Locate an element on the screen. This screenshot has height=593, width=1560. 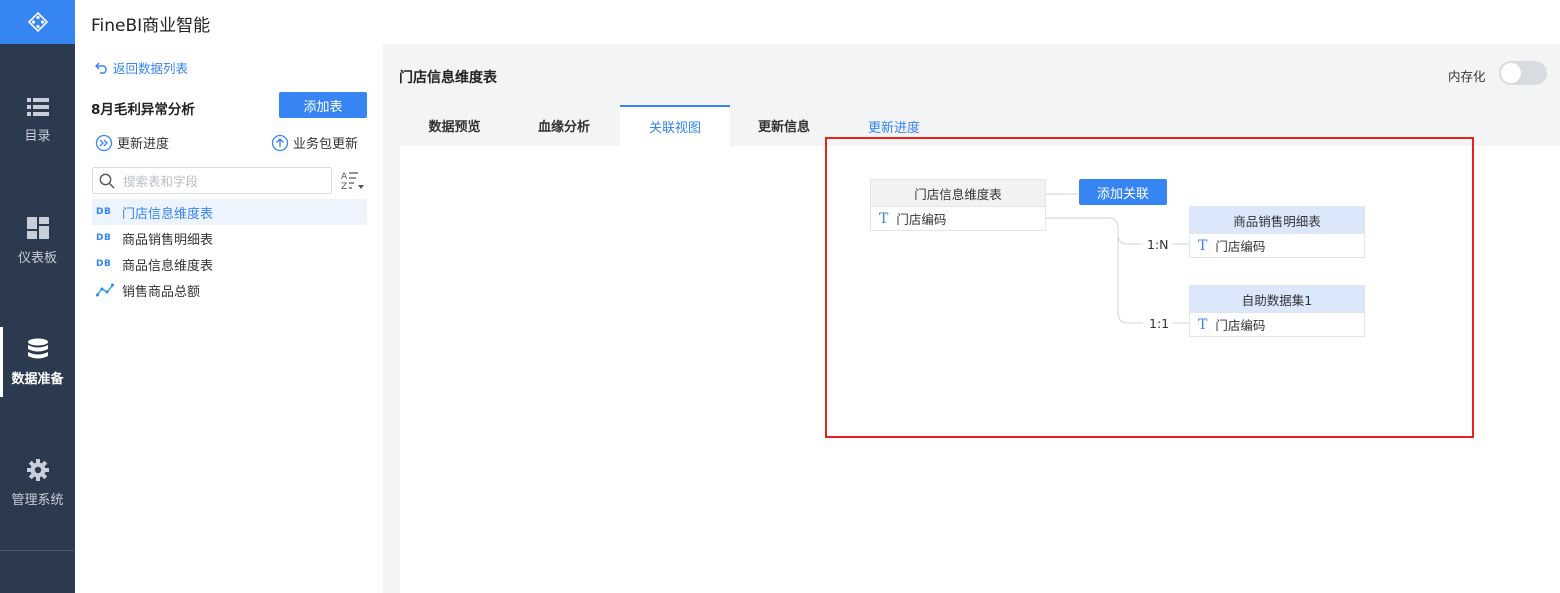
source-table-card: 门店信息维度表 T 门店编码 is located at coordinates (958, 205).